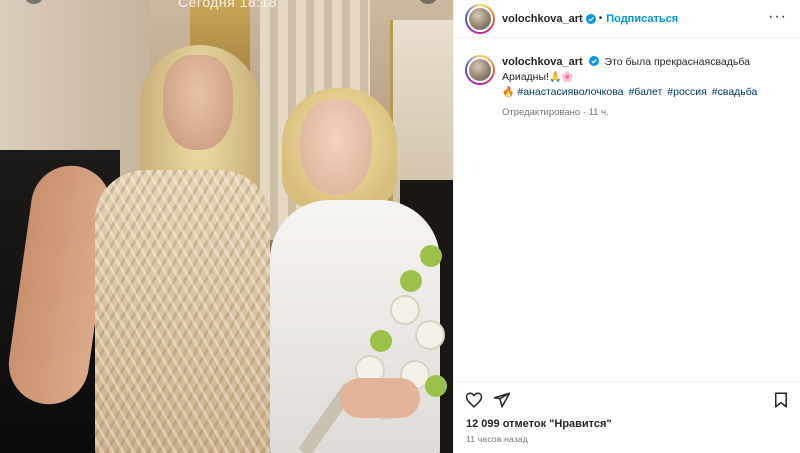  I want to click on more-icon: ···, so click(777, 17).